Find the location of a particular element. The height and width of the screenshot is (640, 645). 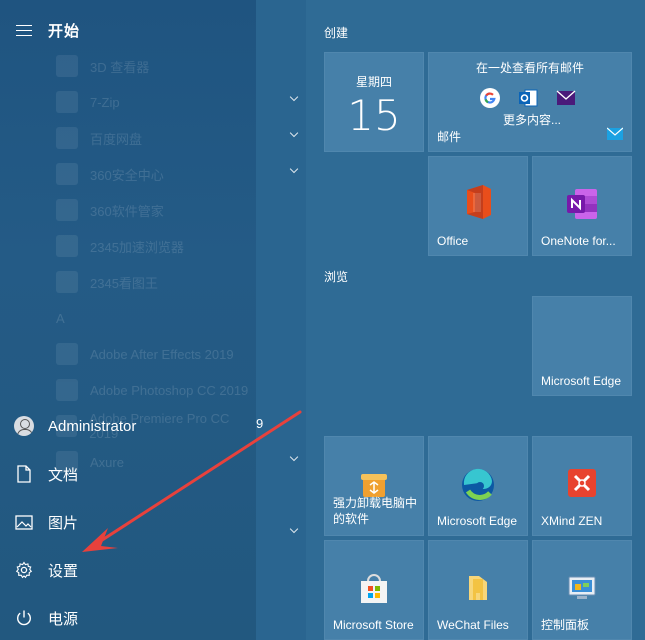

power-icon is located at coordinates (24, 617).